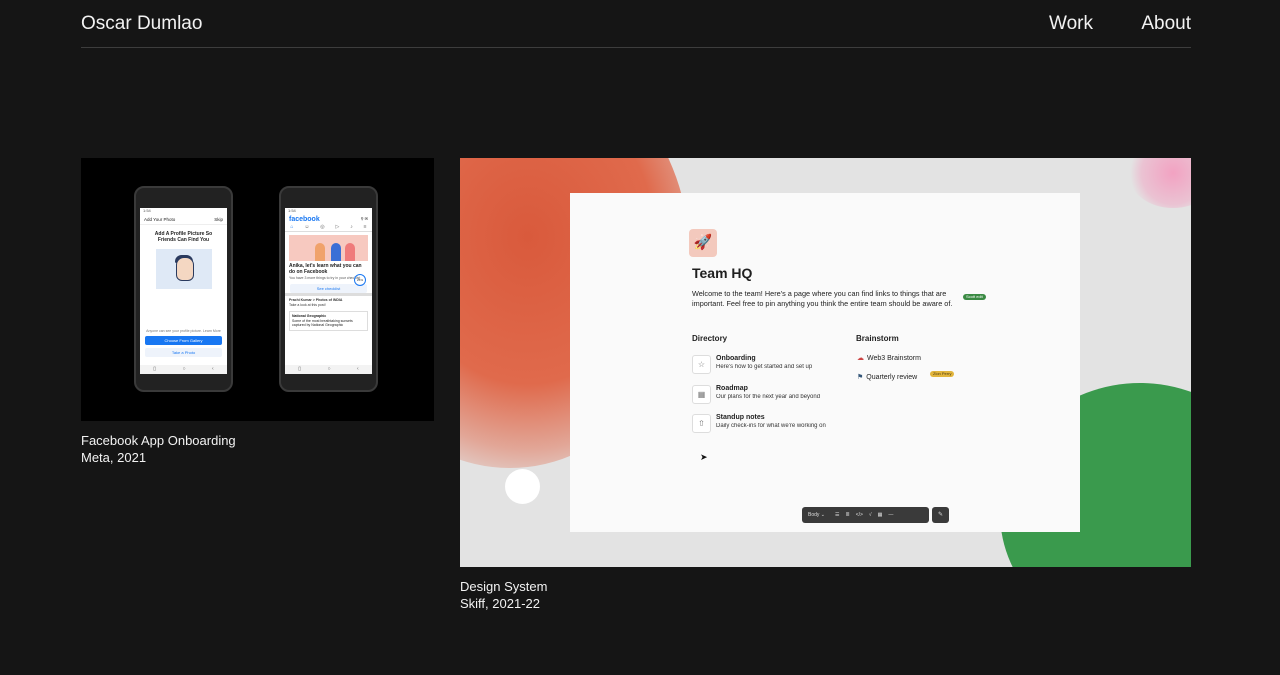  Describe the element at coordinates (636, 24) in the screenshot. I see `site-header: Oscar Dumlao Work About` at that location.